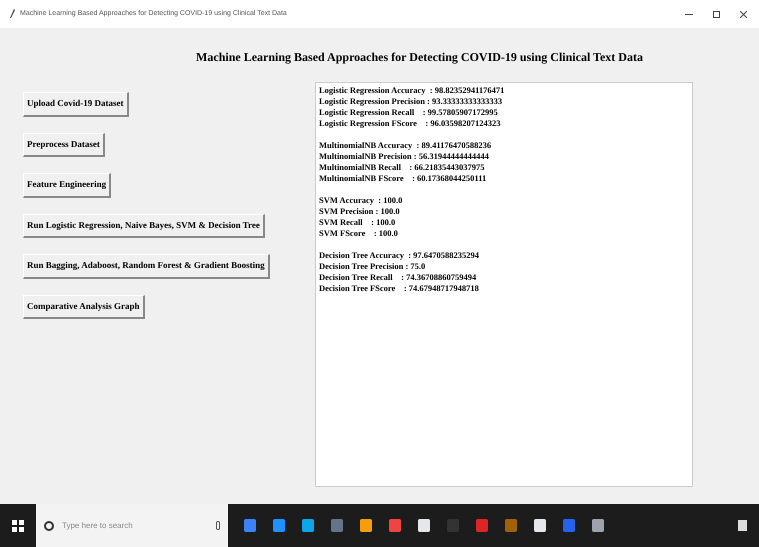 The height and width of the screenshot is (547, 759). I want to click on action-button: Preprocess Dataset, so click(64, 144).